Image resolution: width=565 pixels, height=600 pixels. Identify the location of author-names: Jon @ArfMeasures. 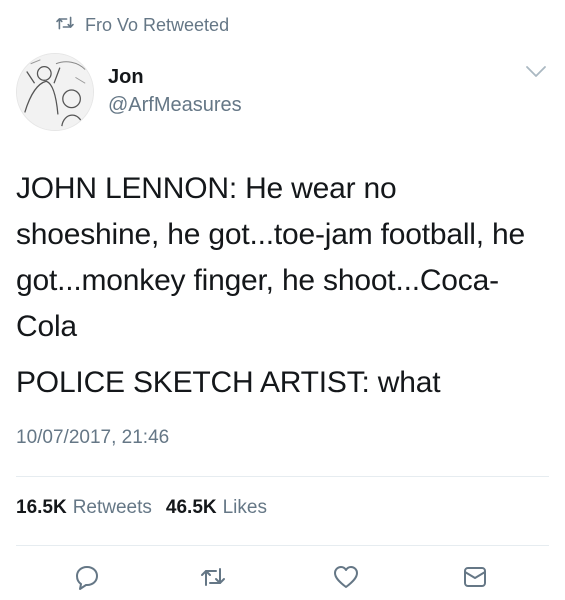
(175, 92).